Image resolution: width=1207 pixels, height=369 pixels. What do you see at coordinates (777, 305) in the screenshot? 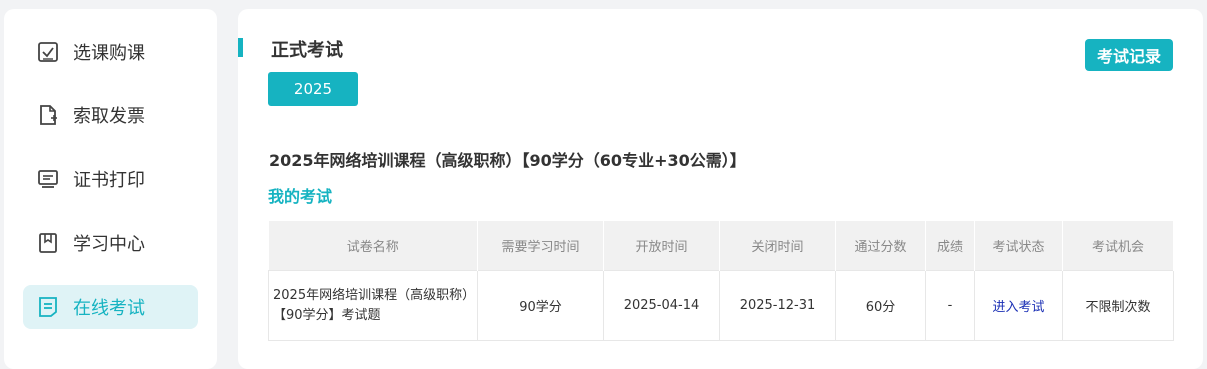
I see `cell-close-time: 2025-12-31` at bounding box center [777, 305].